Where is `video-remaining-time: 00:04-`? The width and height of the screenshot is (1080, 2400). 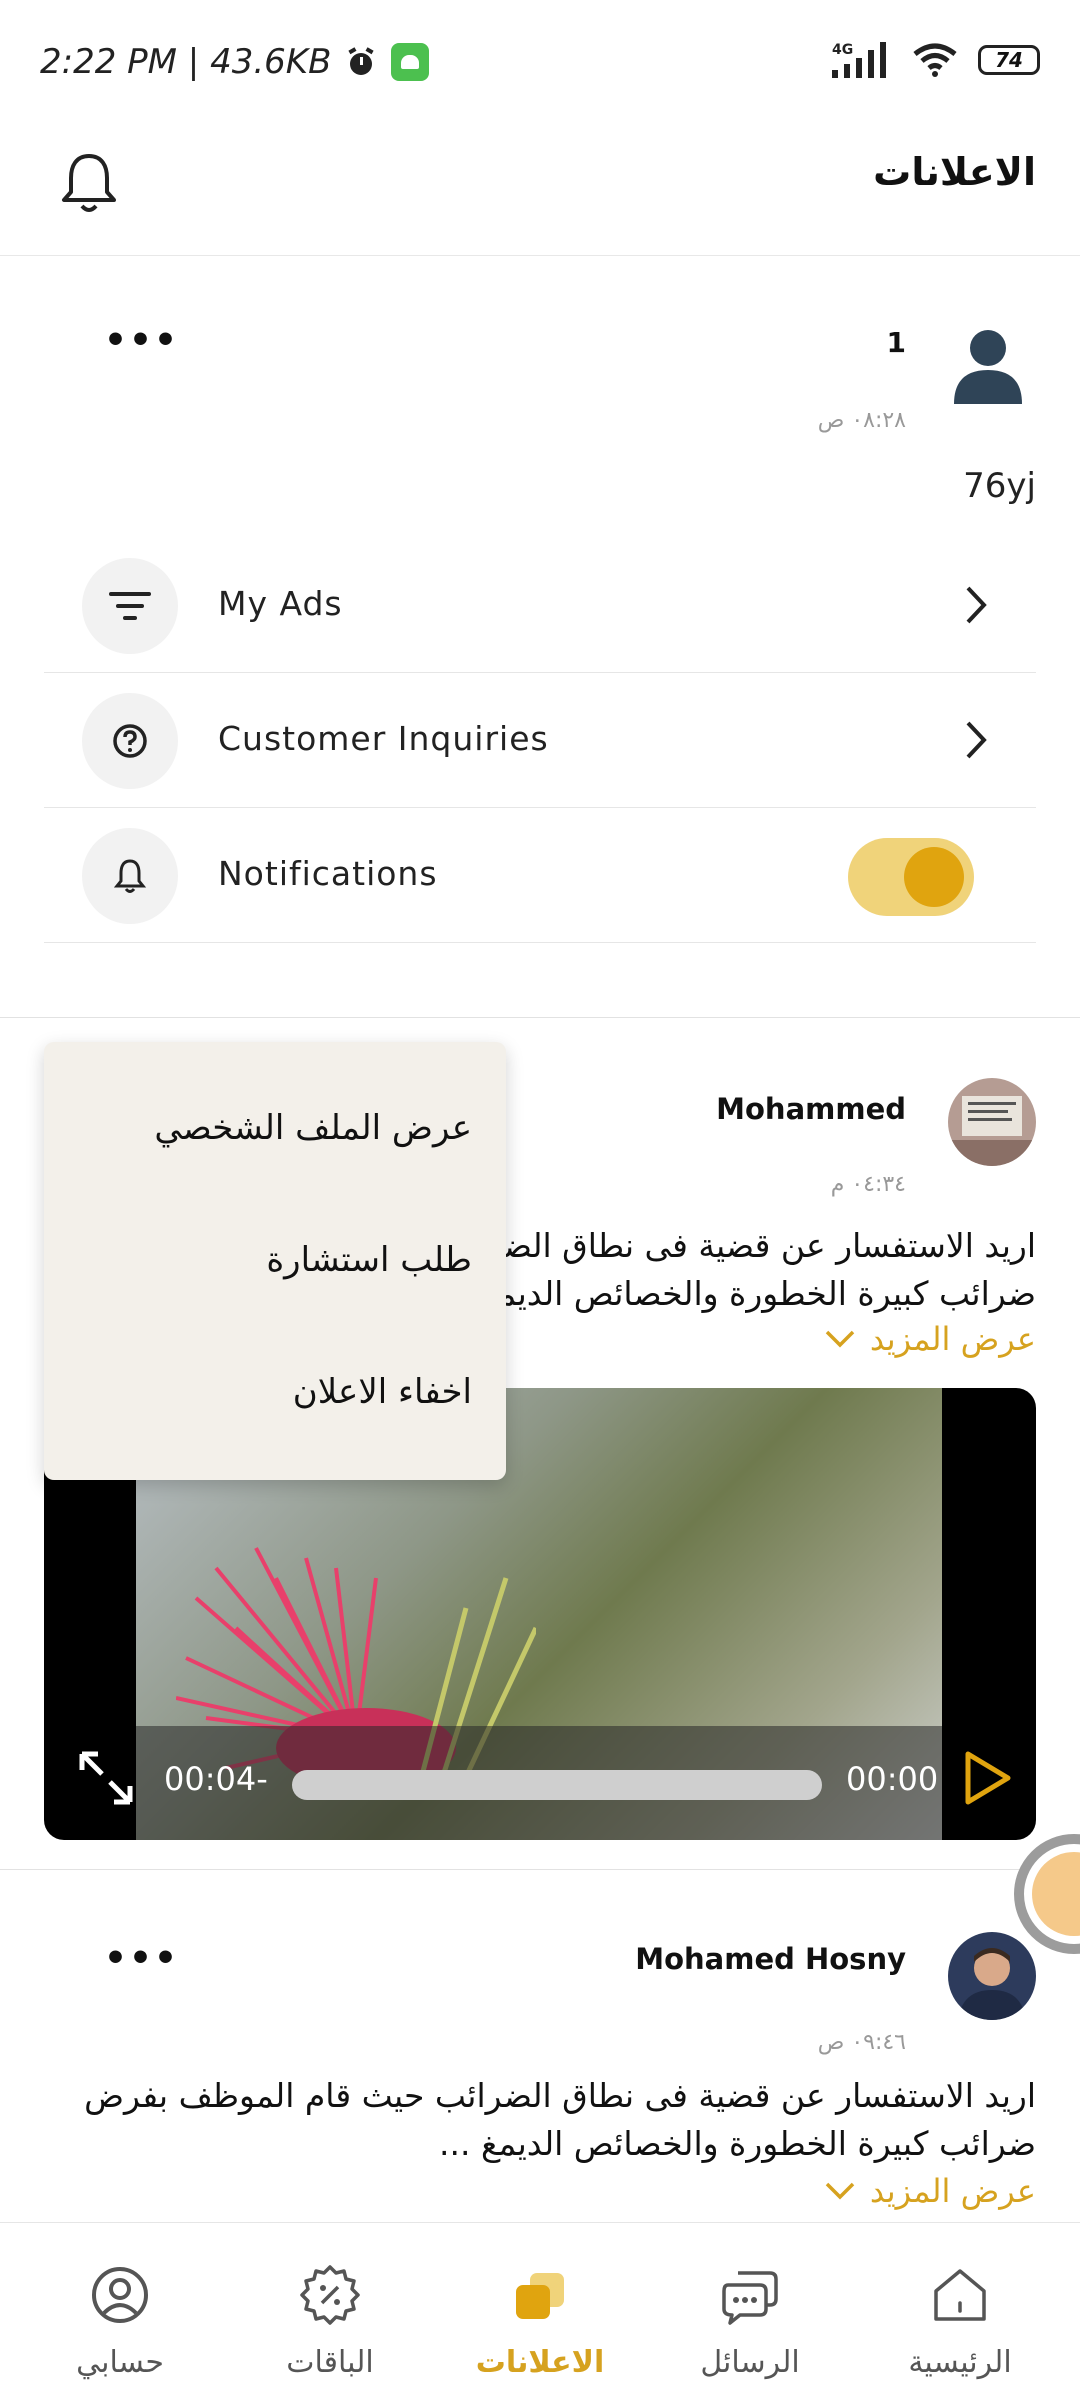 video-remaining-time: 00:04- is located at coordinates (216, 1779).